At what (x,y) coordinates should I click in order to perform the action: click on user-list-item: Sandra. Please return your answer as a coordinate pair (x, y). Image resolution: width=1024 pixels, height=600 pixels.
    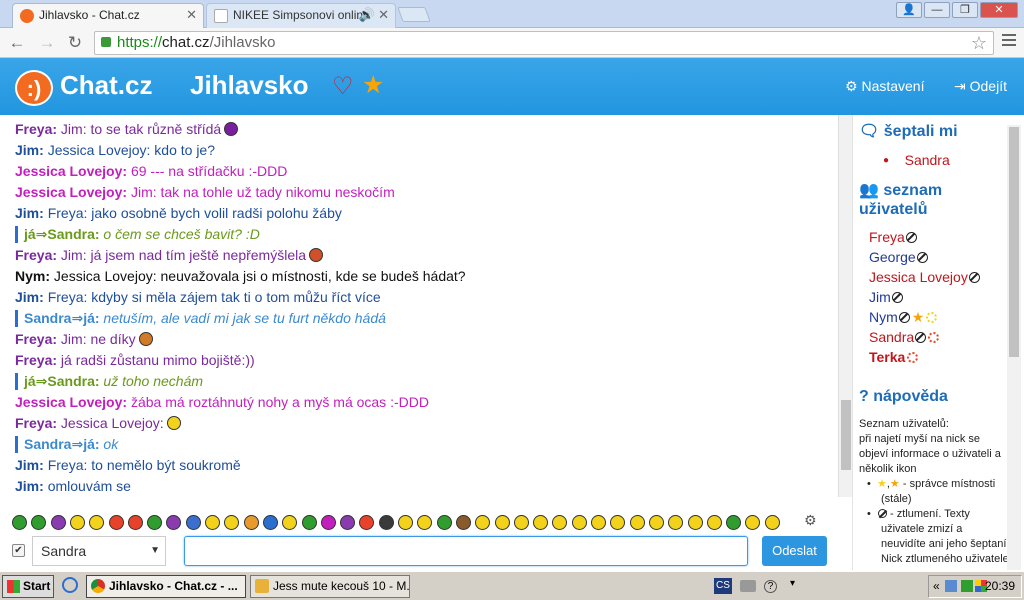
    Looking at the image, I should click on (904, 337).